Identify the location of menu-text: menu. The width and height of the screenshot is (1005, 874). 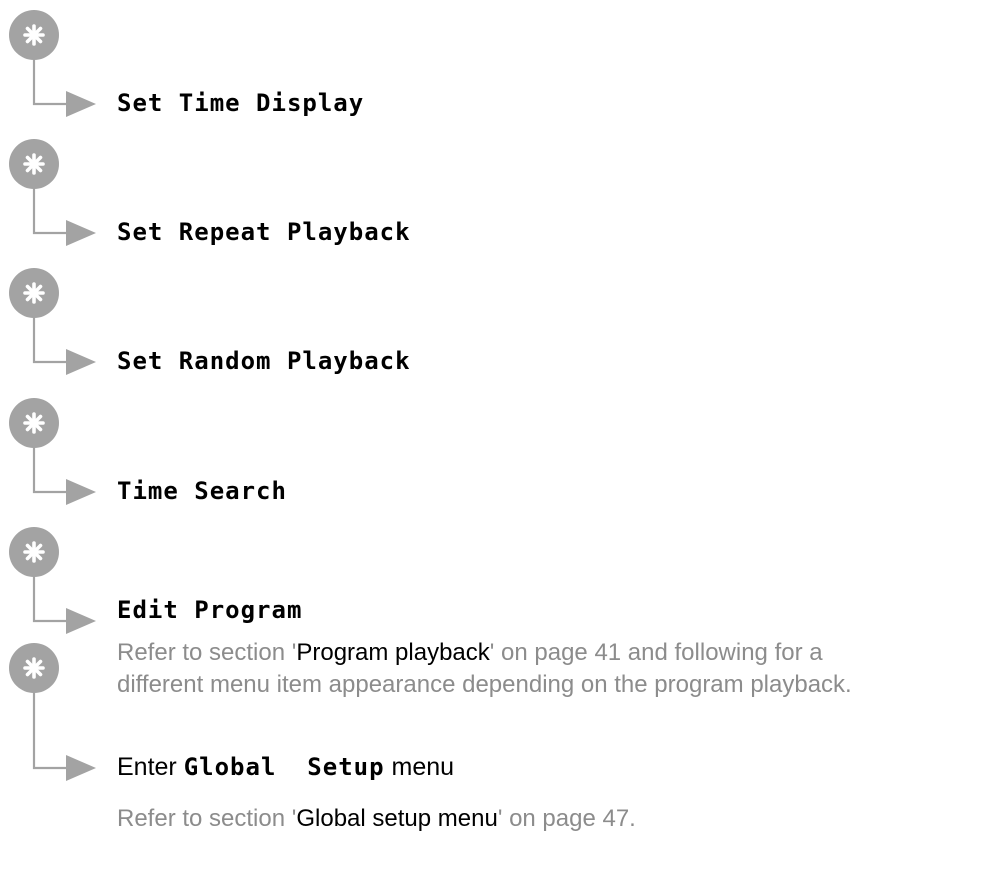
(419, 767).